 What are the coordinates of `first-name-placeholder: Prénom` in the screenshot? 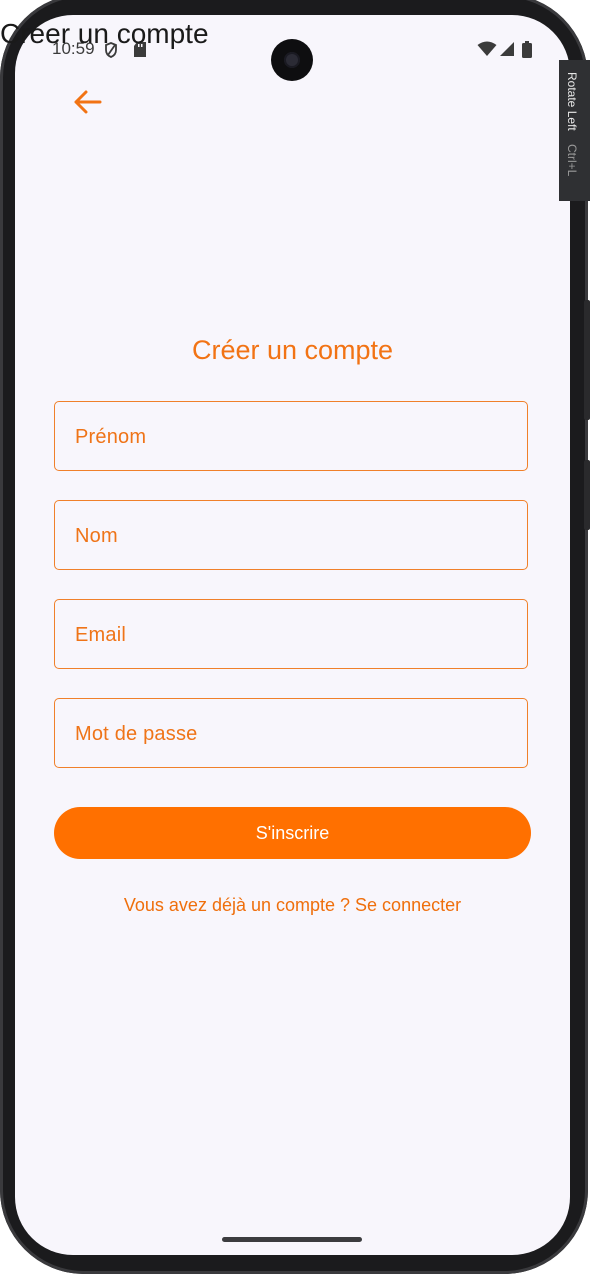 It's located at (111, 437).